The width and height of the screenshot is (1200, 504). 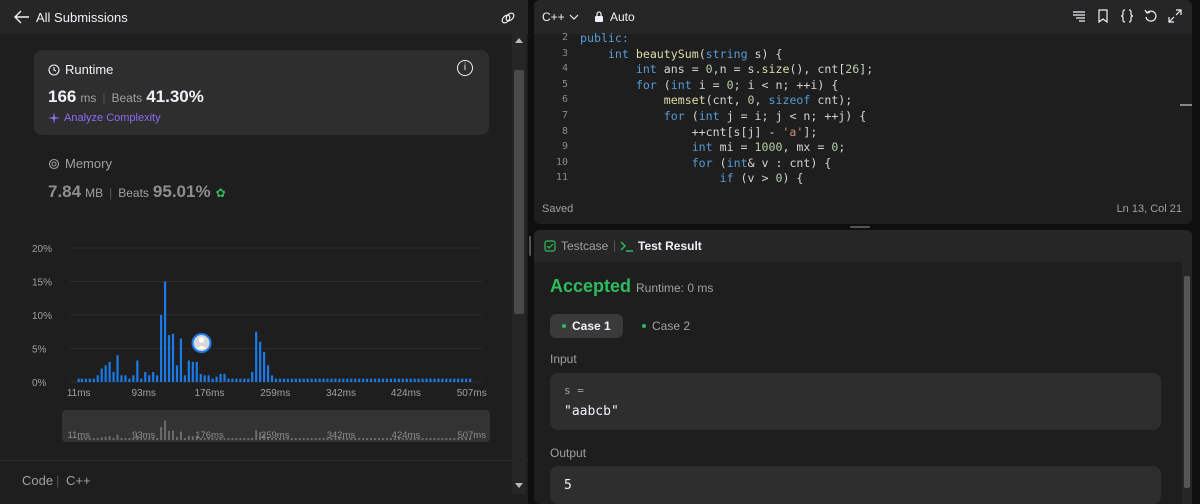 I want to click on language-select: C++, so click(x=560, y=17).